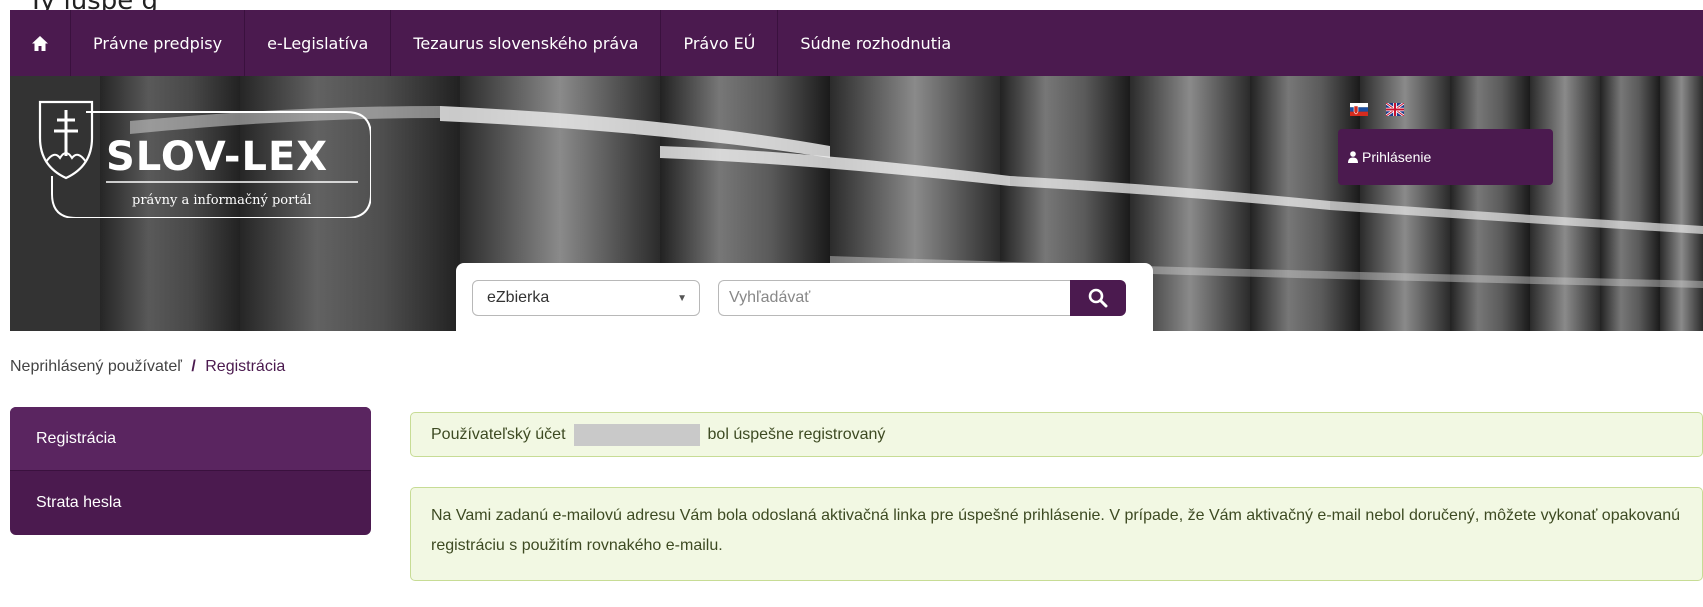  What do you see at coordinates (96, 366) in the screenshot?
I see `breadcrumb-parent: Neprihlásený používateľ` at bounding box center [96, 366].